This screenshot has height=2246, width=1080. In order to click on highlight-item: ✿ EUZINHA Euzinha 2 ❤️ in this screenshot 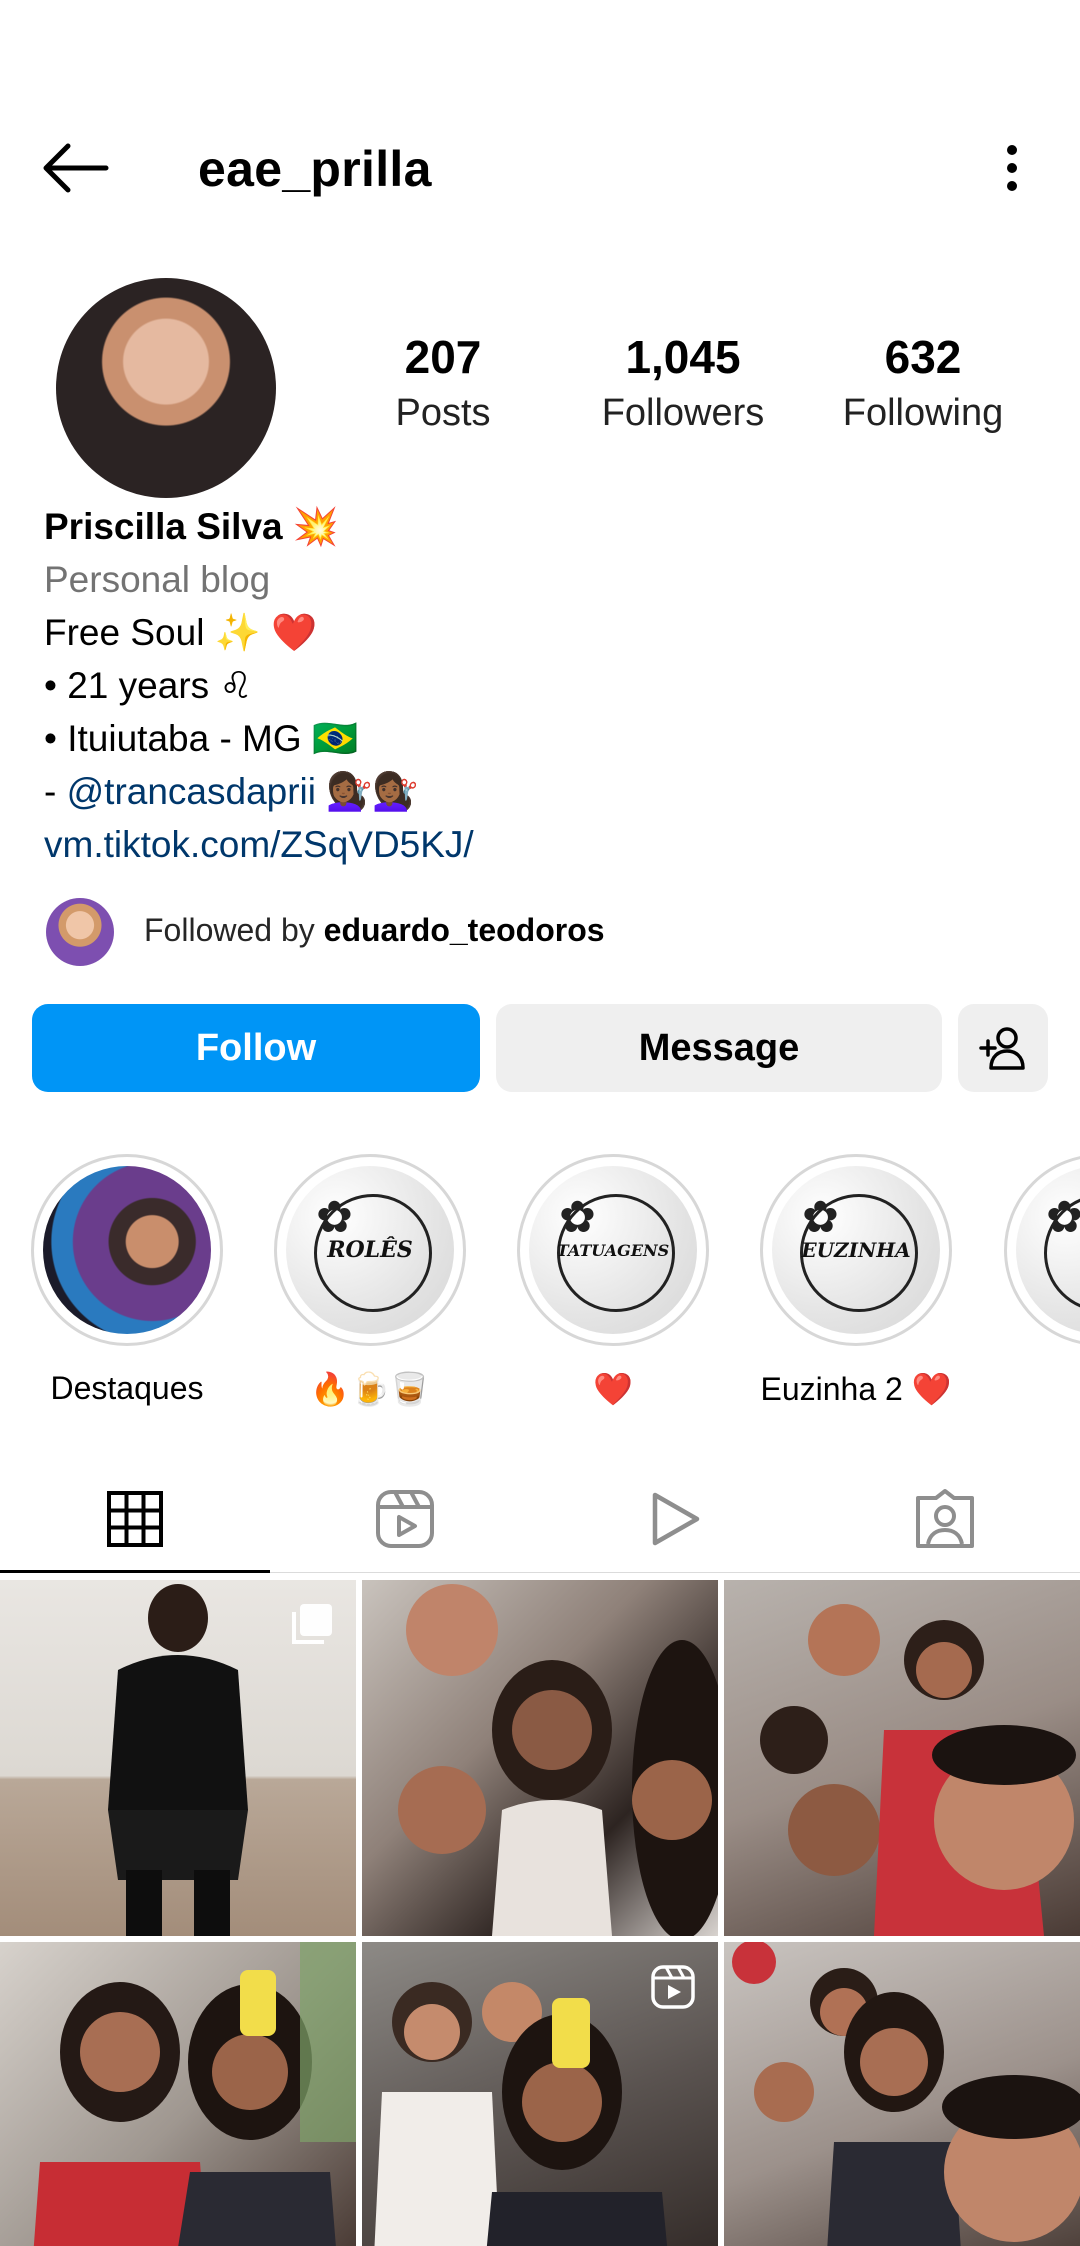, I will do `click(856, 1281)`.